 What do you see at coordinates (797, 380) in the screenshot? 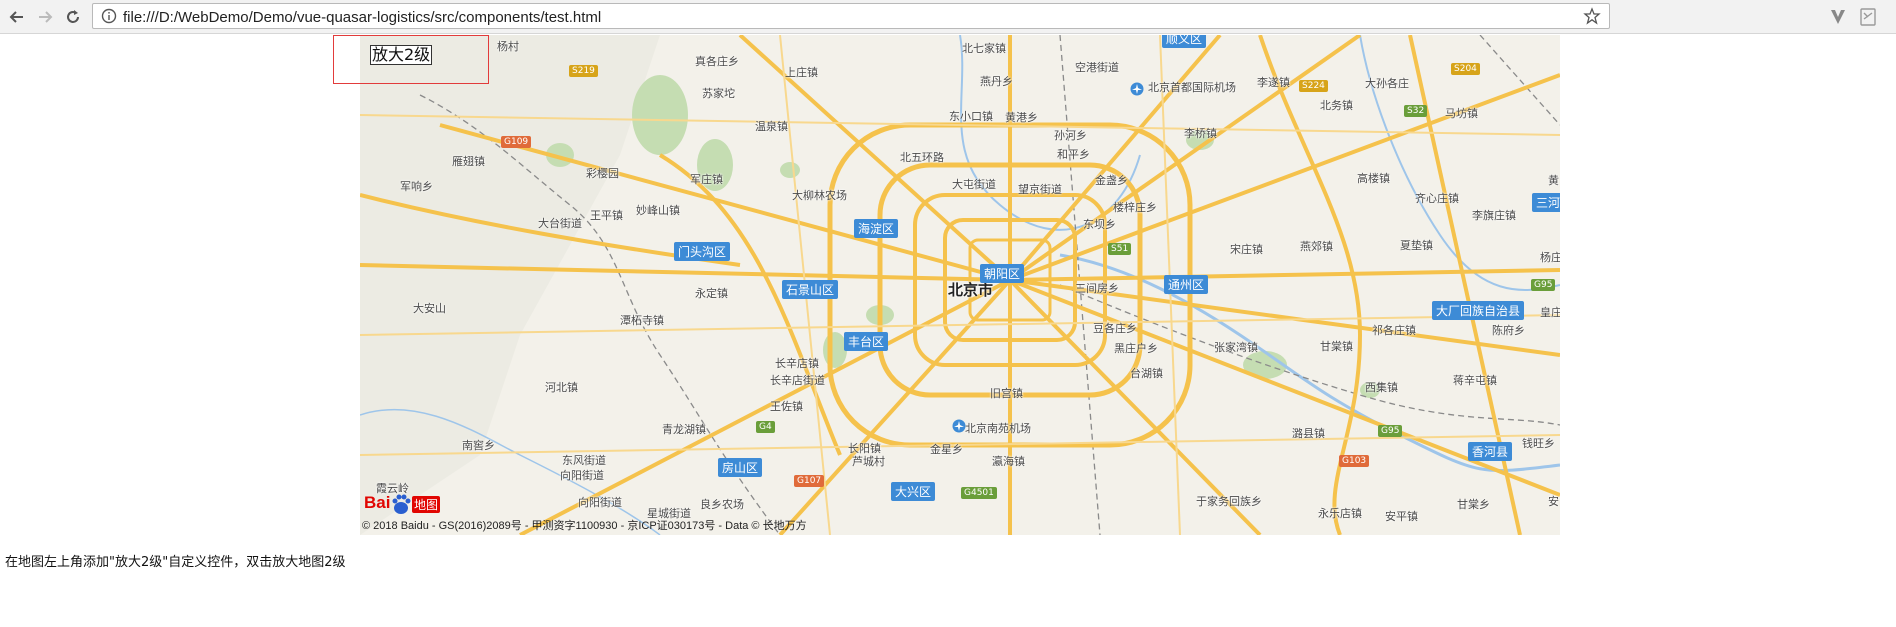
I see `map-label: 长辛店街道` at bounding box center [797, 380].